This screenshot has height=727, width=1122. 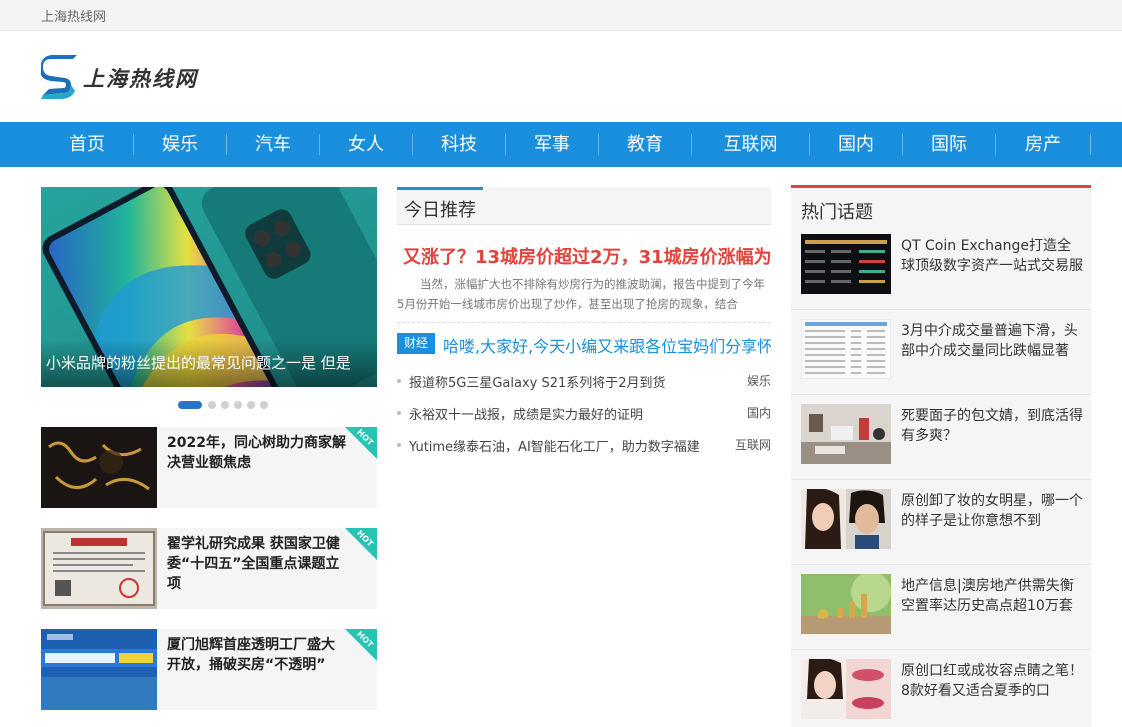 What do you see at coordinates (180, 144) in the screenshot?
I see `nav-item-entertainment: 娱乐` at bounding box center [180, 144].